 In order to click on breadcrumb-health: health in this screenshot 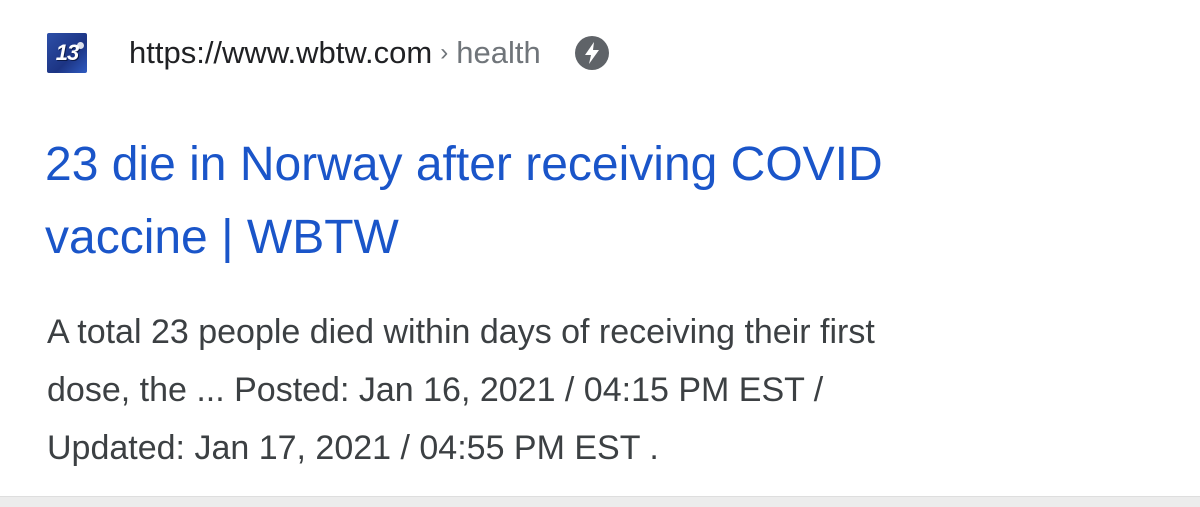, I will do `click(498, 53)`.